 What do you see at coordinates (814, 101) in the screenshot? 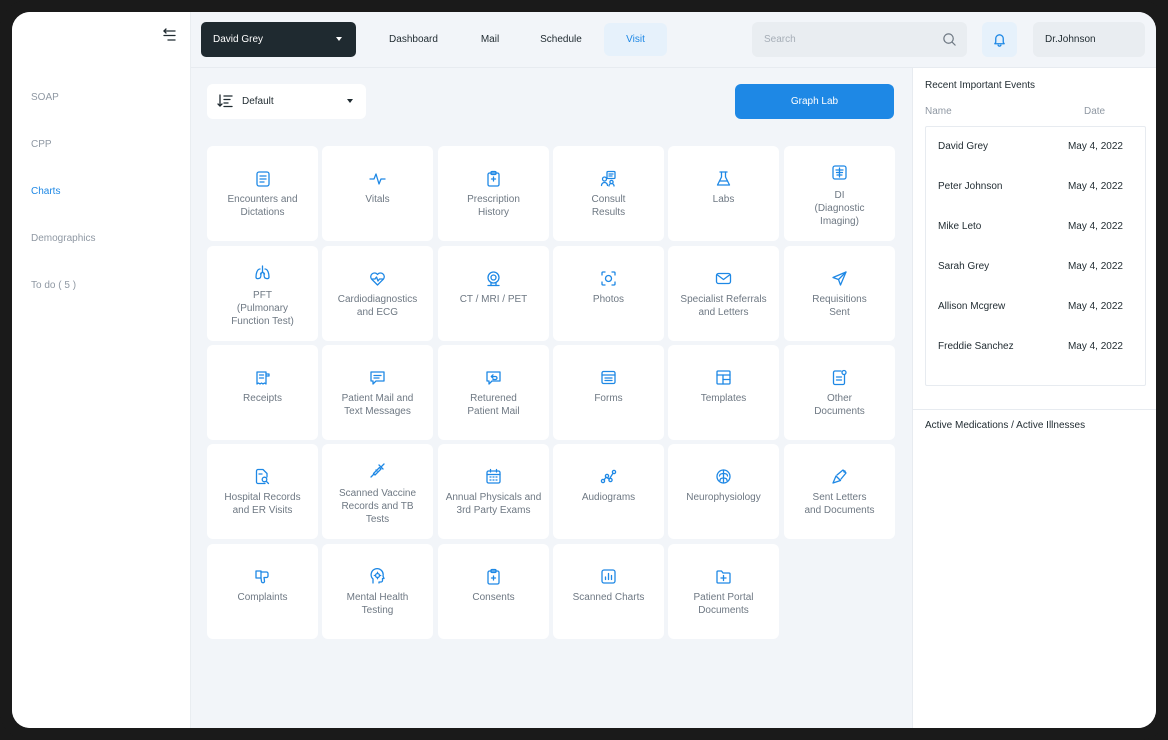
I see `graph-lab-button: Graph Lab` at bounding box center [814, 101].